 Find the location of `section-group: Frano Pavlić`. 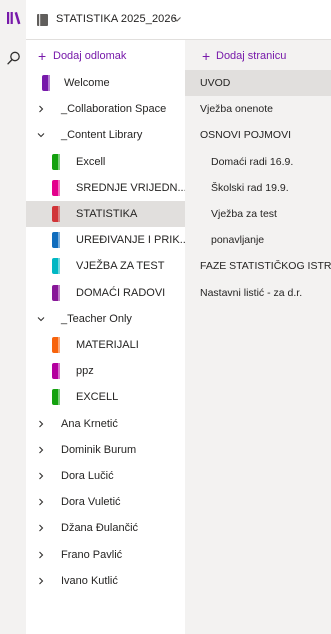

section-group: Frano Pavlić is located at coordinates (105, 555).